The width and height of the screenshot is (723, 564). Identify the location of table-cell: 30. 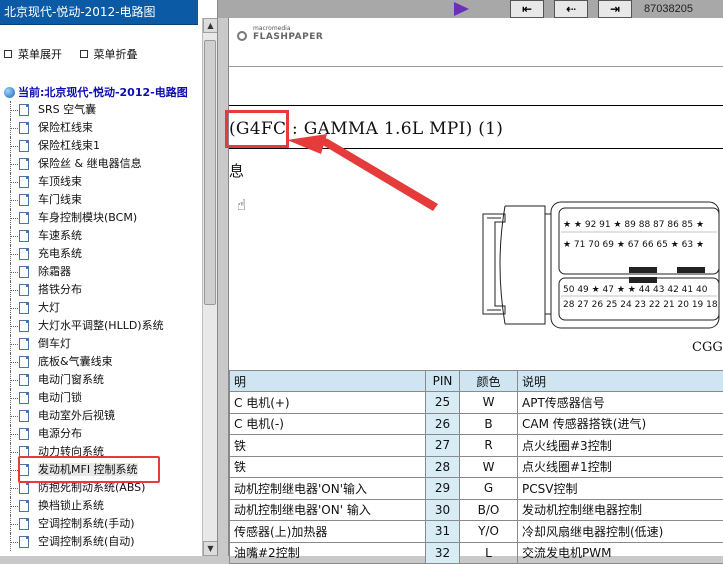
(443, 510).